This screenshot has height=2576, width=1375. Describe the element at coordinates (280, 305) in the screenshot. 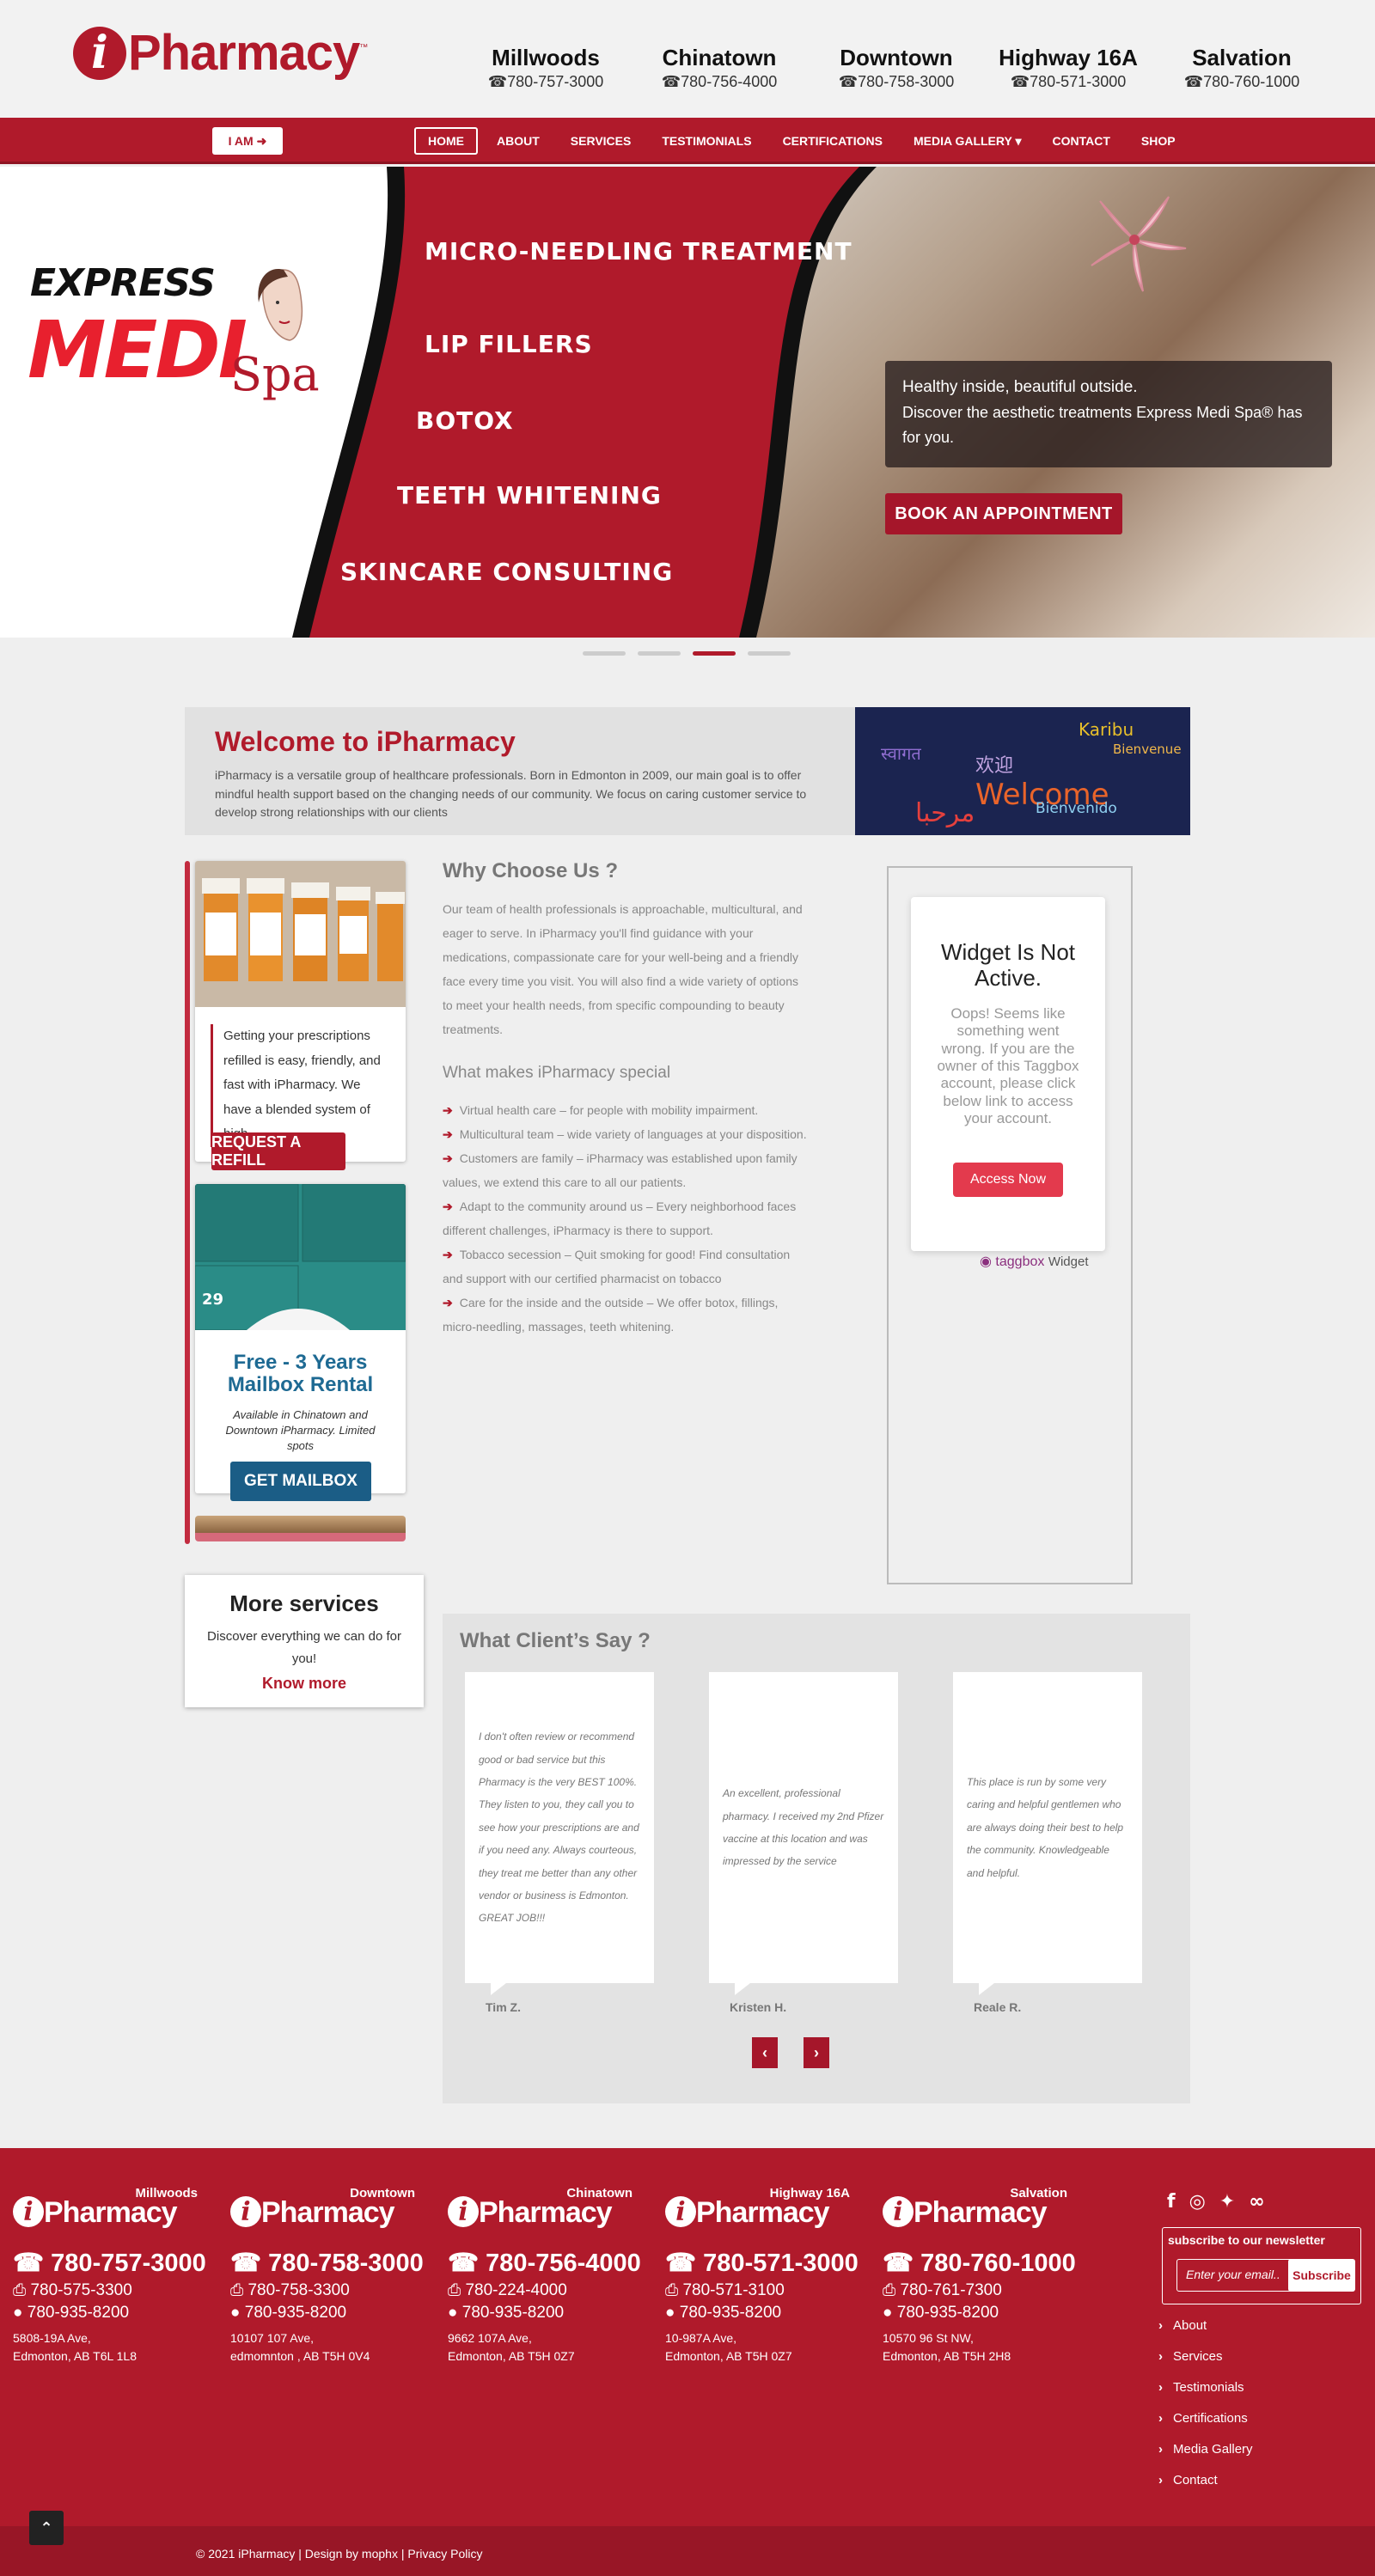

I see `woman-face-icon` at that location.